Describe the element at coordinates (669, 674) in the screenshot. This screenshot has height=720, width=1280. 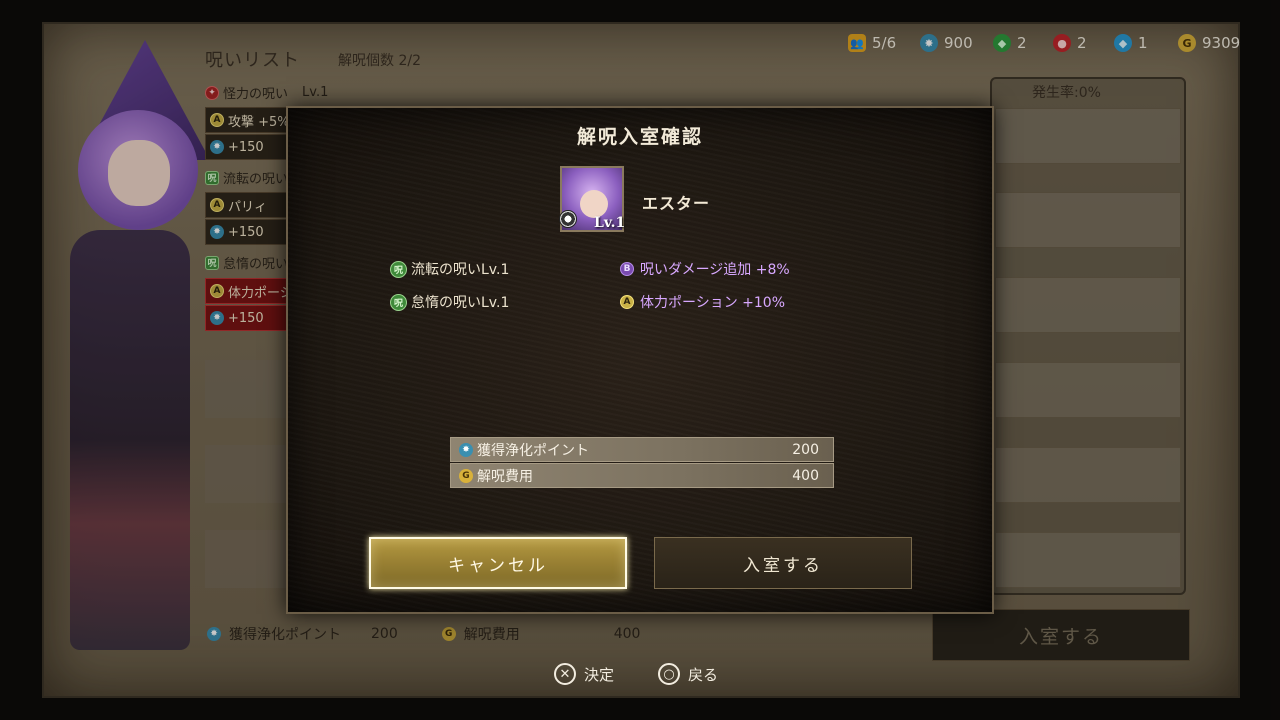
I see `circle-button-icon: ○` at that location.